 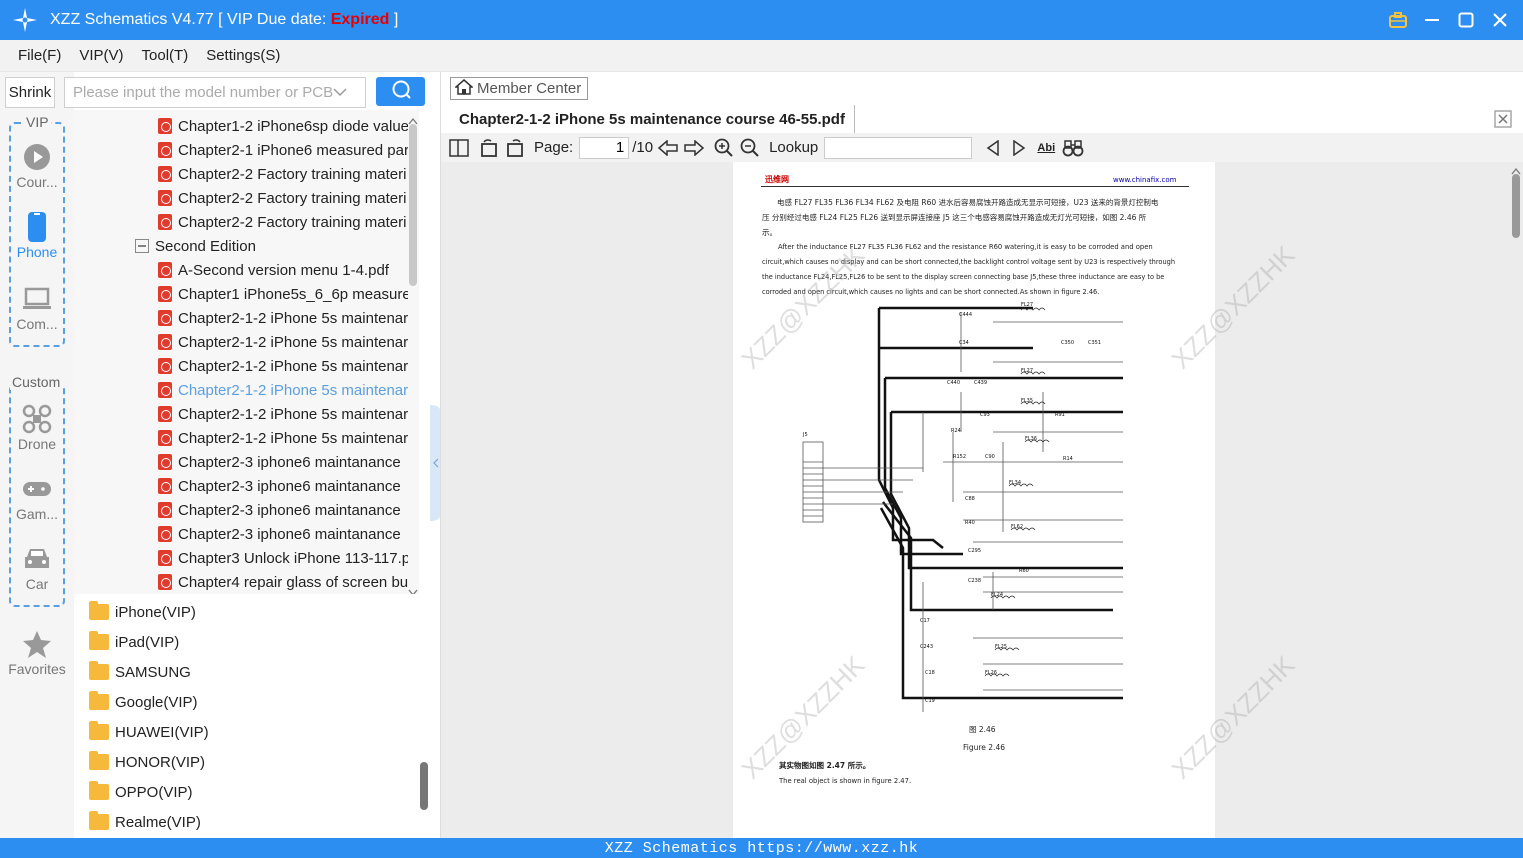 I want to click on member-center-button: Member Center, so click(x=519, y=88).